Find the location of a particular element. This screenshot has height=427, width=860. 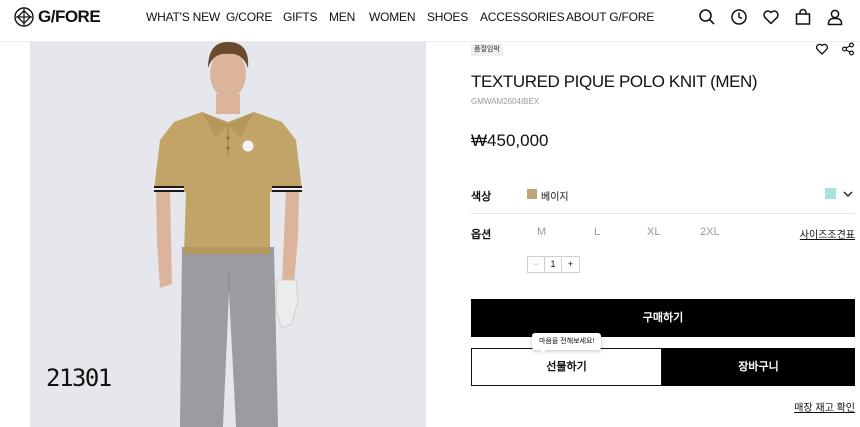

selected-color-name: 베이지 is located at coordinates (555, 197).